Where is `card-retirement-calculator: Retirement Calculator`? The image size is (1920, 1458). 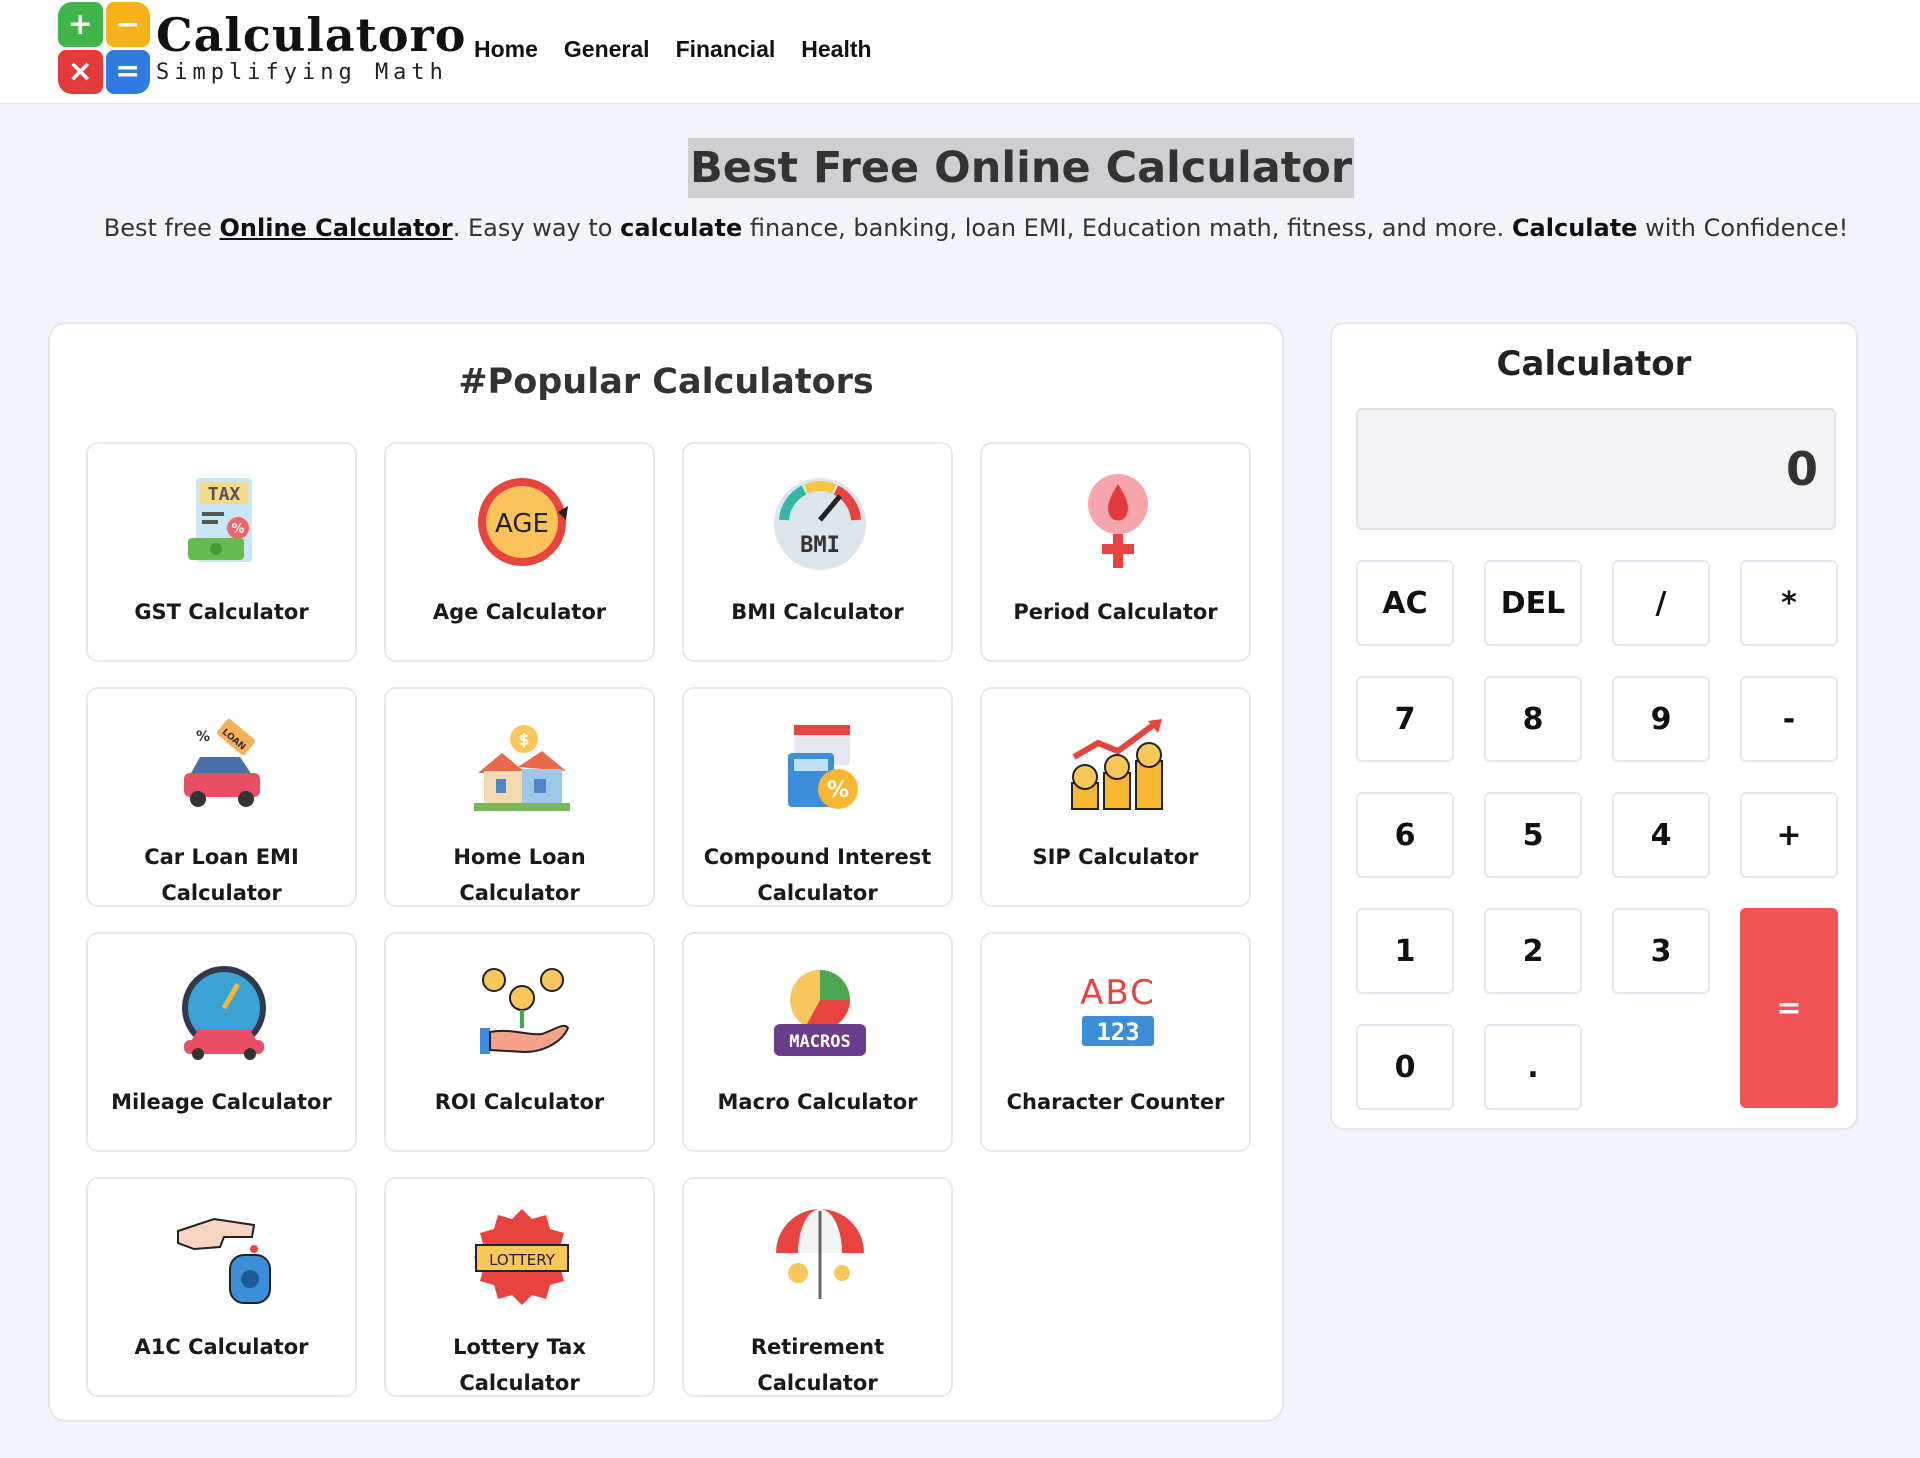 card-retirement-calculator: Retirement Calculator is located at coordinates (817, 1287).